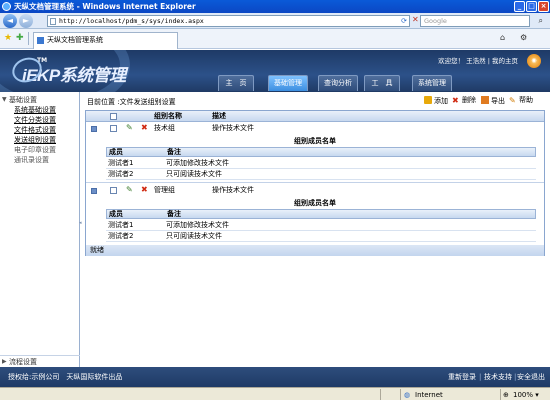 Image resolution: width=550 pixels, height=401 pixels. I want to click on nav-tab-tools: 工 具, so click(382, 83).